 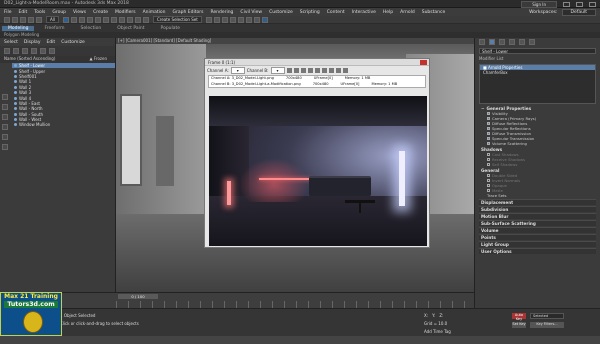 What do you see at coordinates (537, 237) in the screenshot?
I see `rollout-points: Points` at bounding box center [537, 237].